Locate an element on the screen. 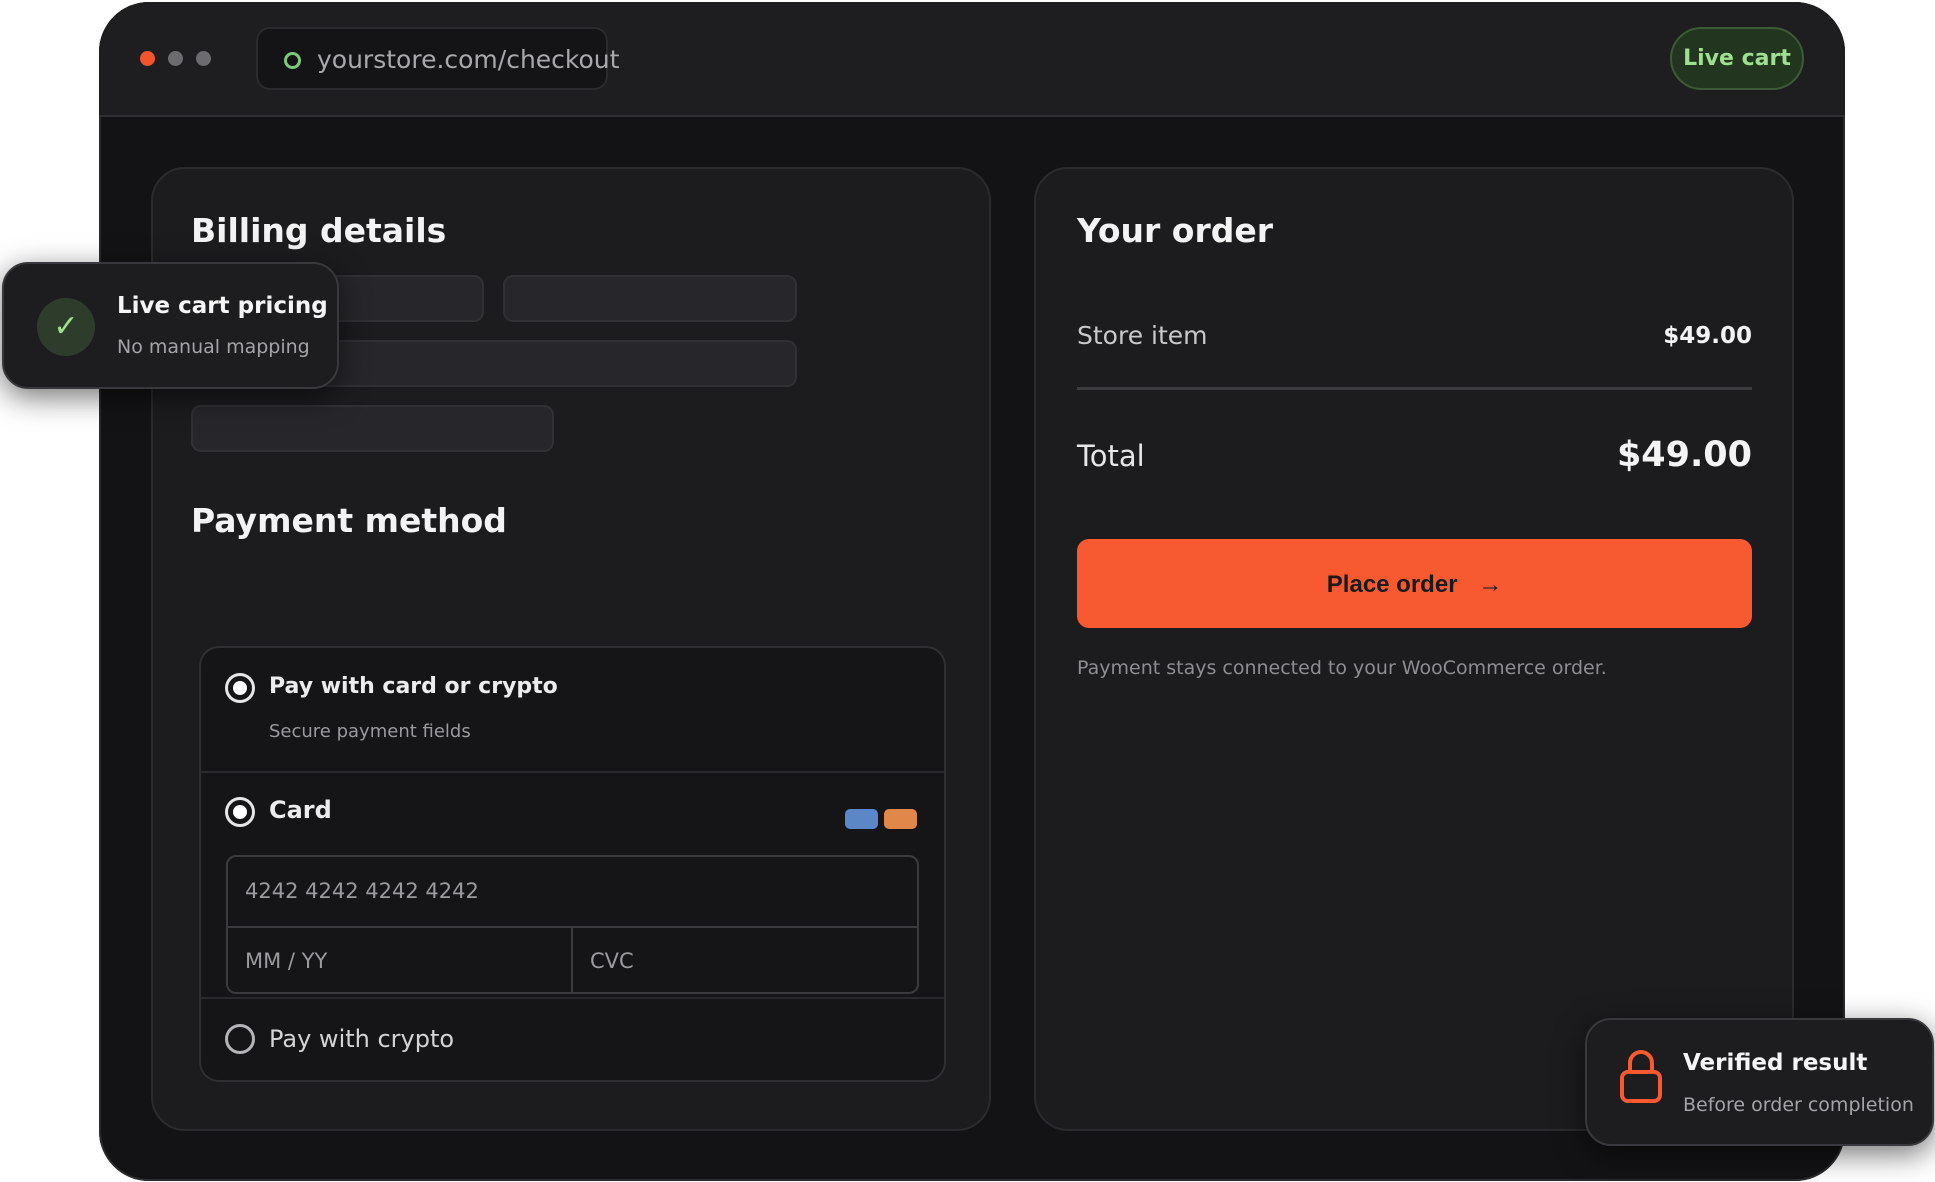  expiry-input is located at coordinates (405, 961).